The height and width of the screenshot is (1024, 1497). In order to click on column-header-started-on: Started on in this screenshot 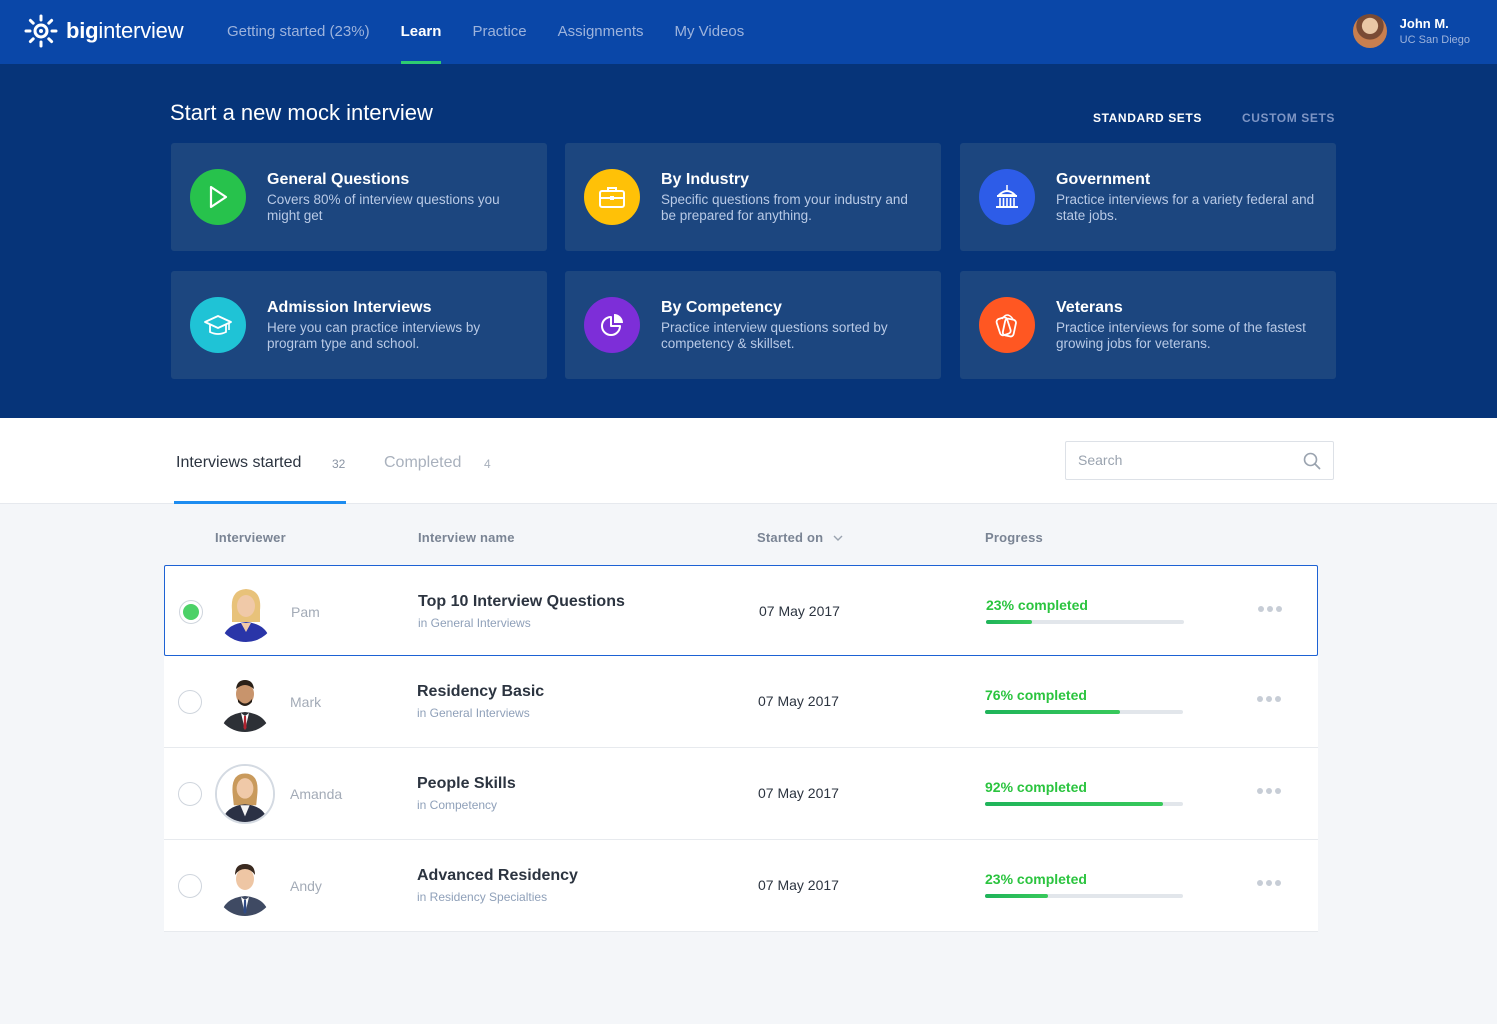, I will do `click(800, 537)`.